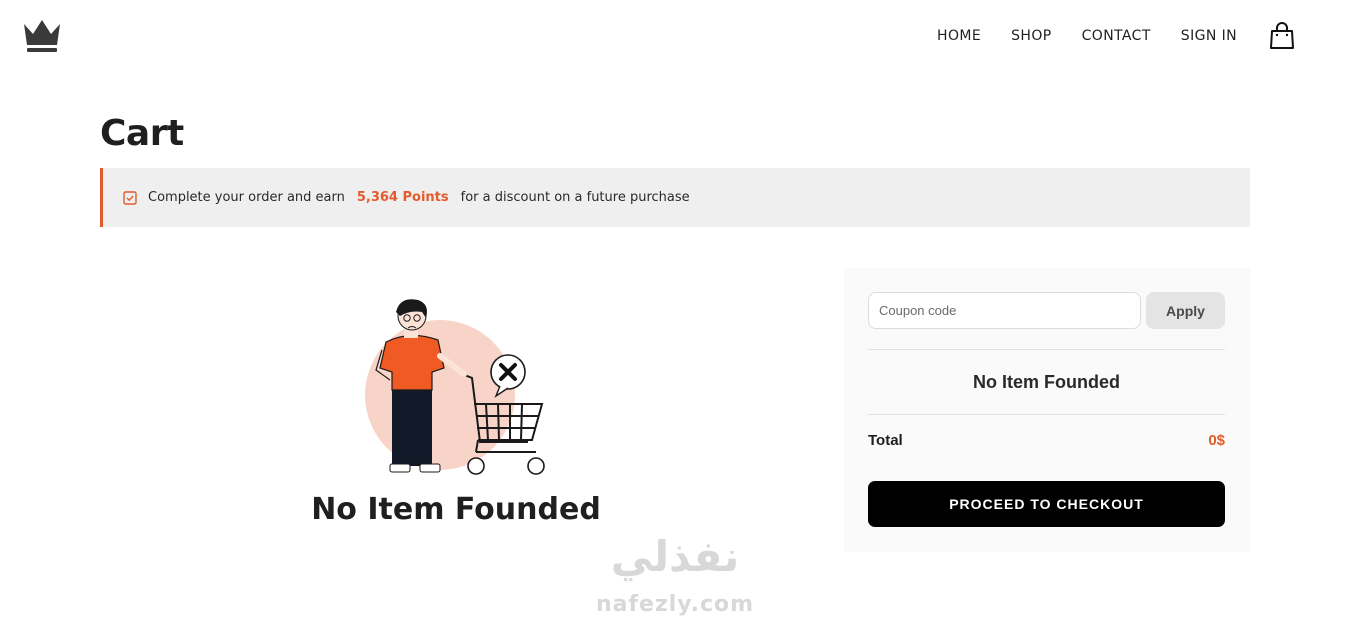  Describe the element at coordinates (675, 556) in the screenshot. I see `watermark-arabic: نفذلي` at that location.